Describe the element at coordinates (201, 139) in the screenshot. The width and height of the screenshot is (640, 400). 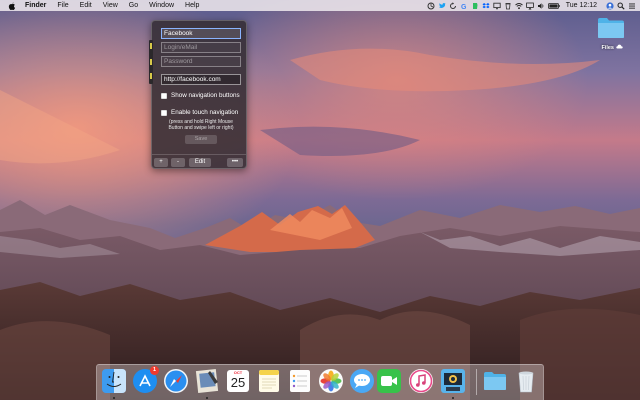
I see `save-button: Save` at that location.